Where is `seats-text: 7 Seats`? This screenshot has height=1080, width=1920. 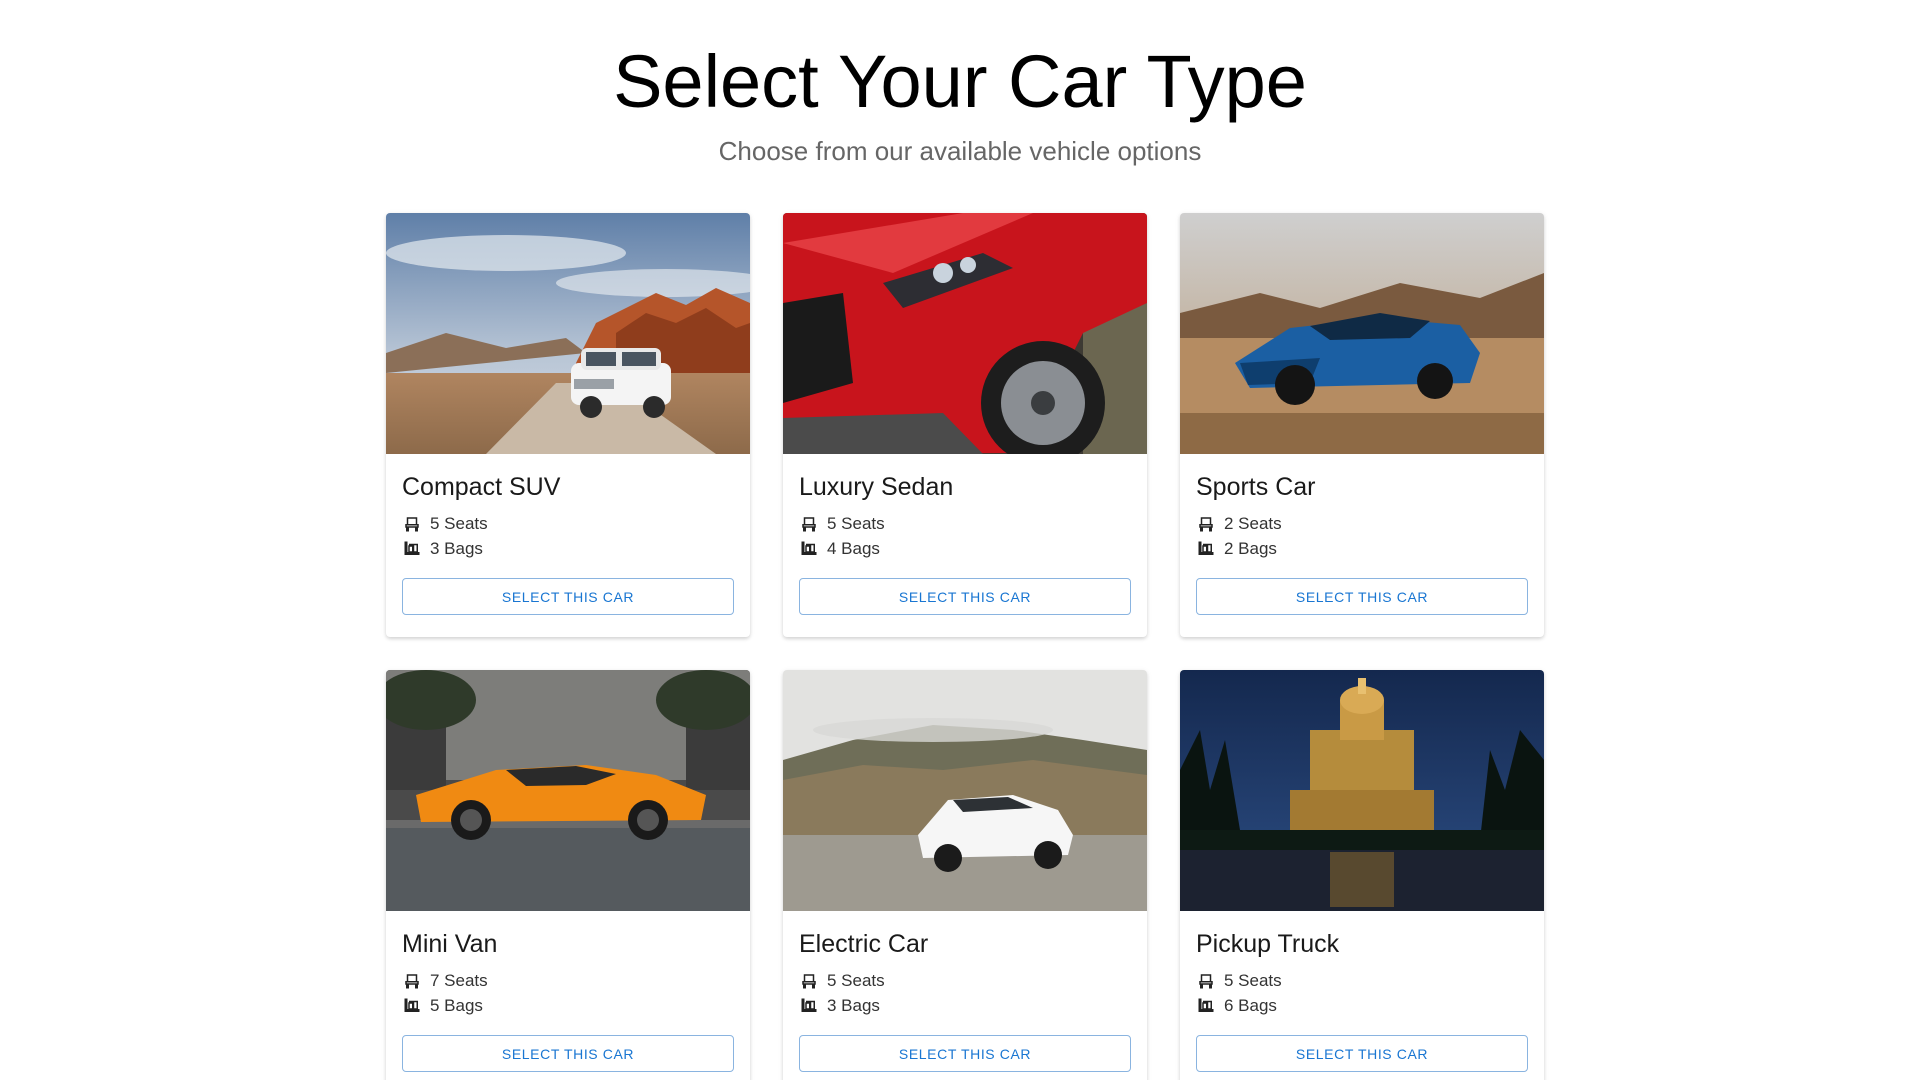 seats-text: 7 Seats is located at coordinates (459, 980).